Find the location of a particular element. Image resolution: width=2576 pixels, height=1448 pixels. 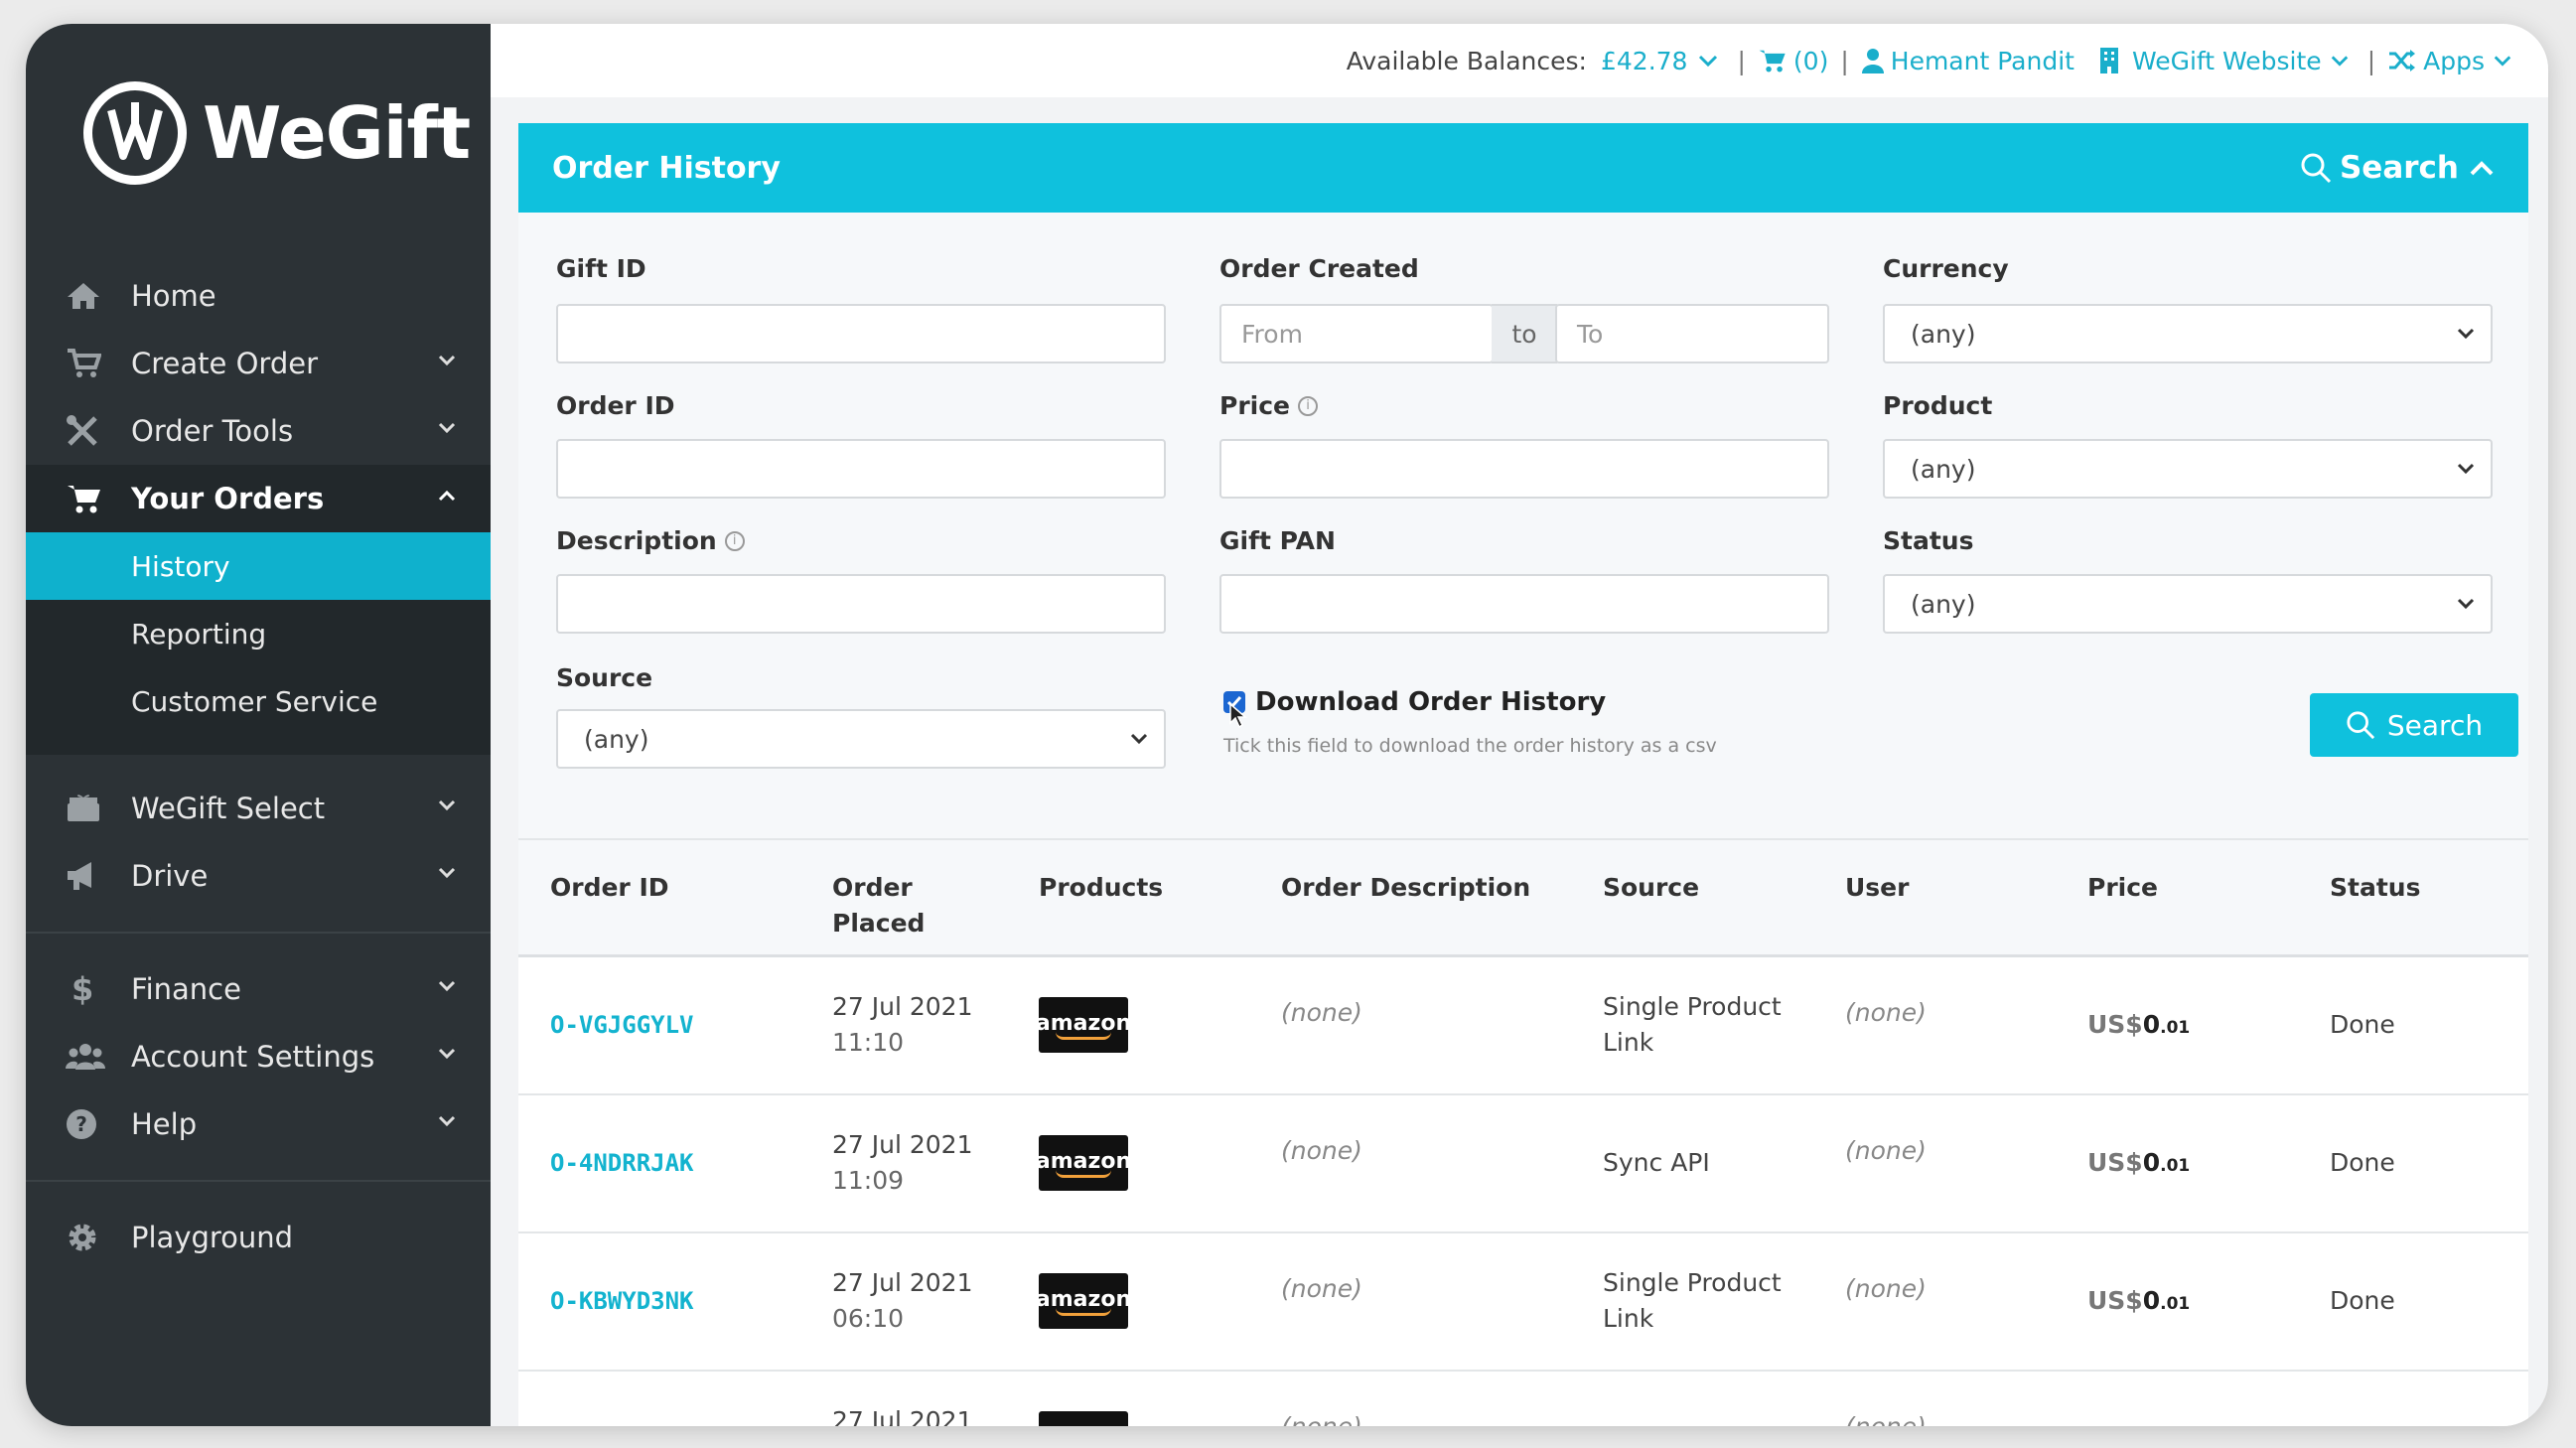

price-input is located at coordinates (1524, 469).